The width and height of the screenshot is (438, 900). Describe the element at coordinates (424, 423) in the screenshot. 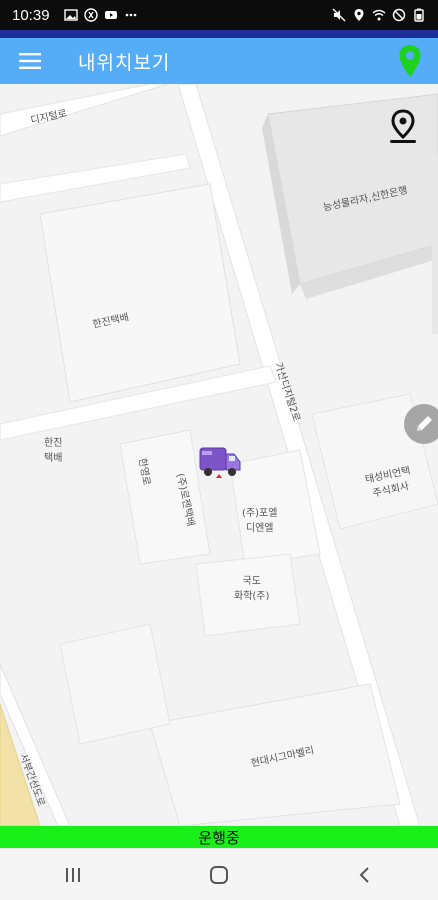

I see `pencil-icon` at that location.